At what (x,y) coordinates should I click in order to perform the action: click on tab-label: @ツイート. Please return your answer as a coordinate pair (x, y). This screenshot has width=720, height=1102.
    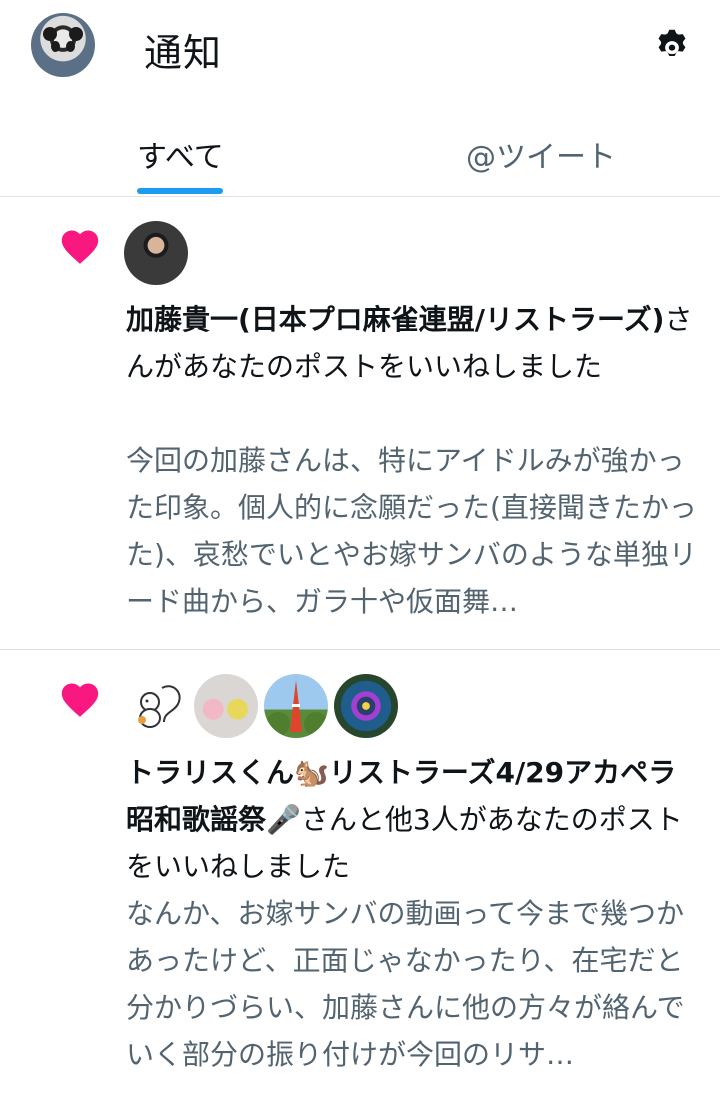
    Looking at the image, I should click on (541, 157).